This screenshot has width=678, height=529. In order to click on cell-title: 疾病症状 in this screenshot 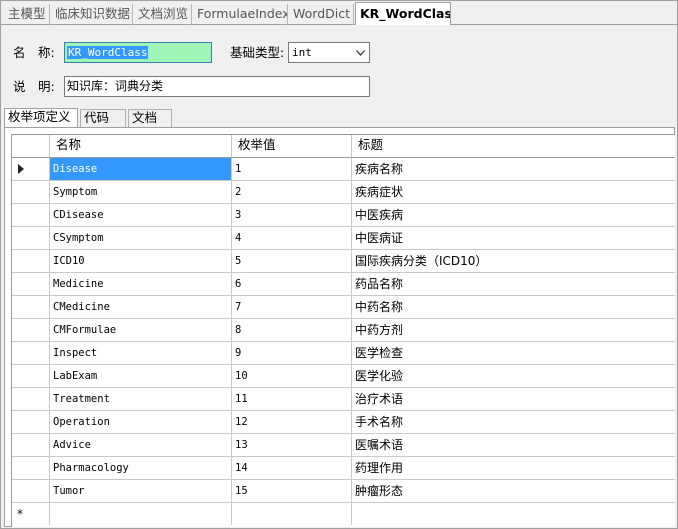, I will do `click(513, 192)`.